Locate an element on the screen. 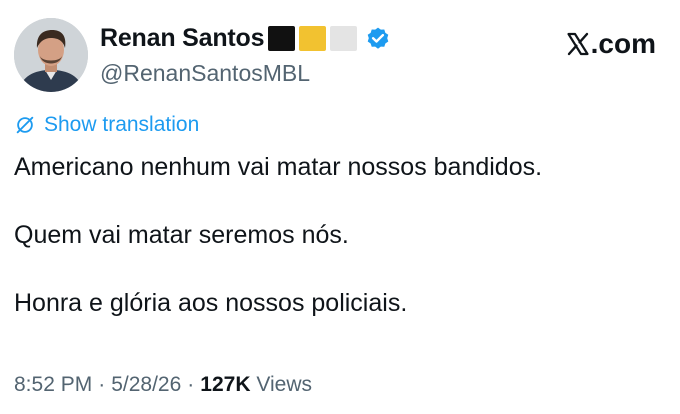 The height and width of the screenshot is (414, 680). tweet-date: 5/28/26 is located at coordinates (146, 385).